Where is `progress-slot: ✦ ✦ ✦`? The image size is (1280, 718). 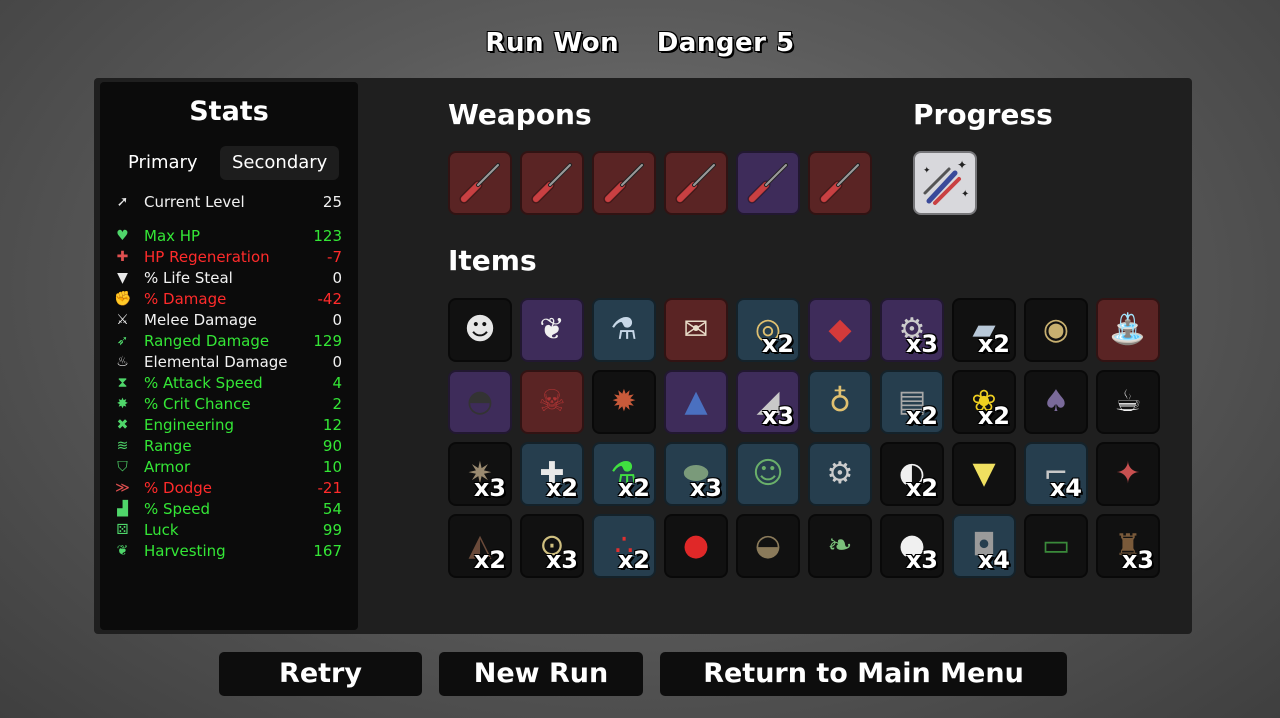
progress-slot: ✦ ✦ ✦ is located at coordinates (945, 183).